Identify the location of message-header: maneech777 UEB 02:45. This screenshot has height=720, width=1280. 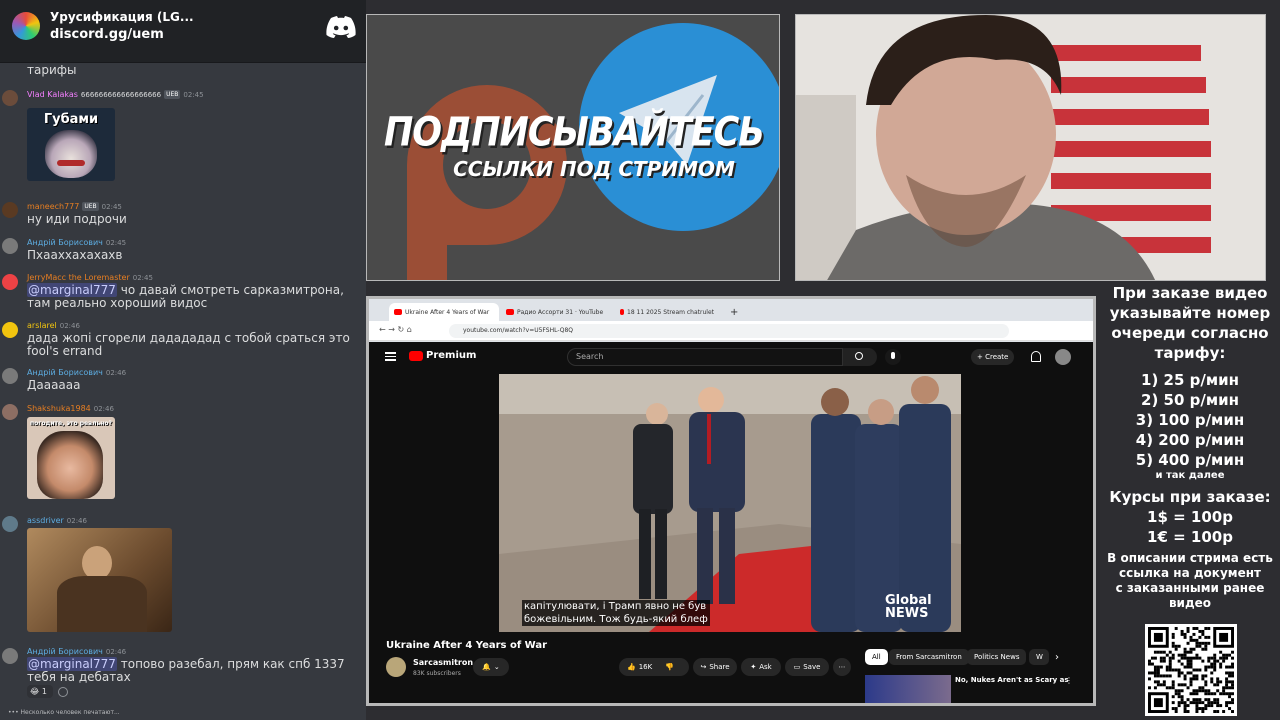
(74, 206).